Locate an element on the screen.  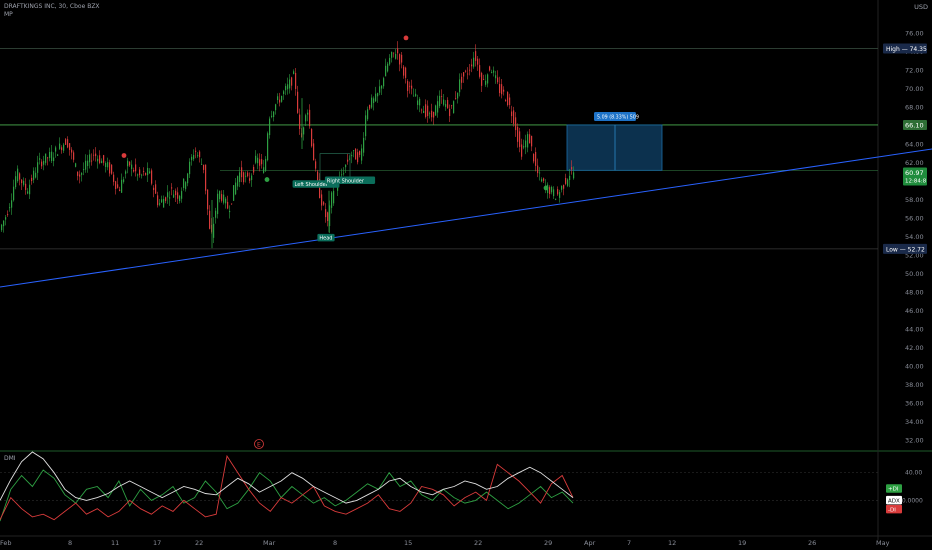
y-tick-label: 44.00 is located at coordinates (914, 330).